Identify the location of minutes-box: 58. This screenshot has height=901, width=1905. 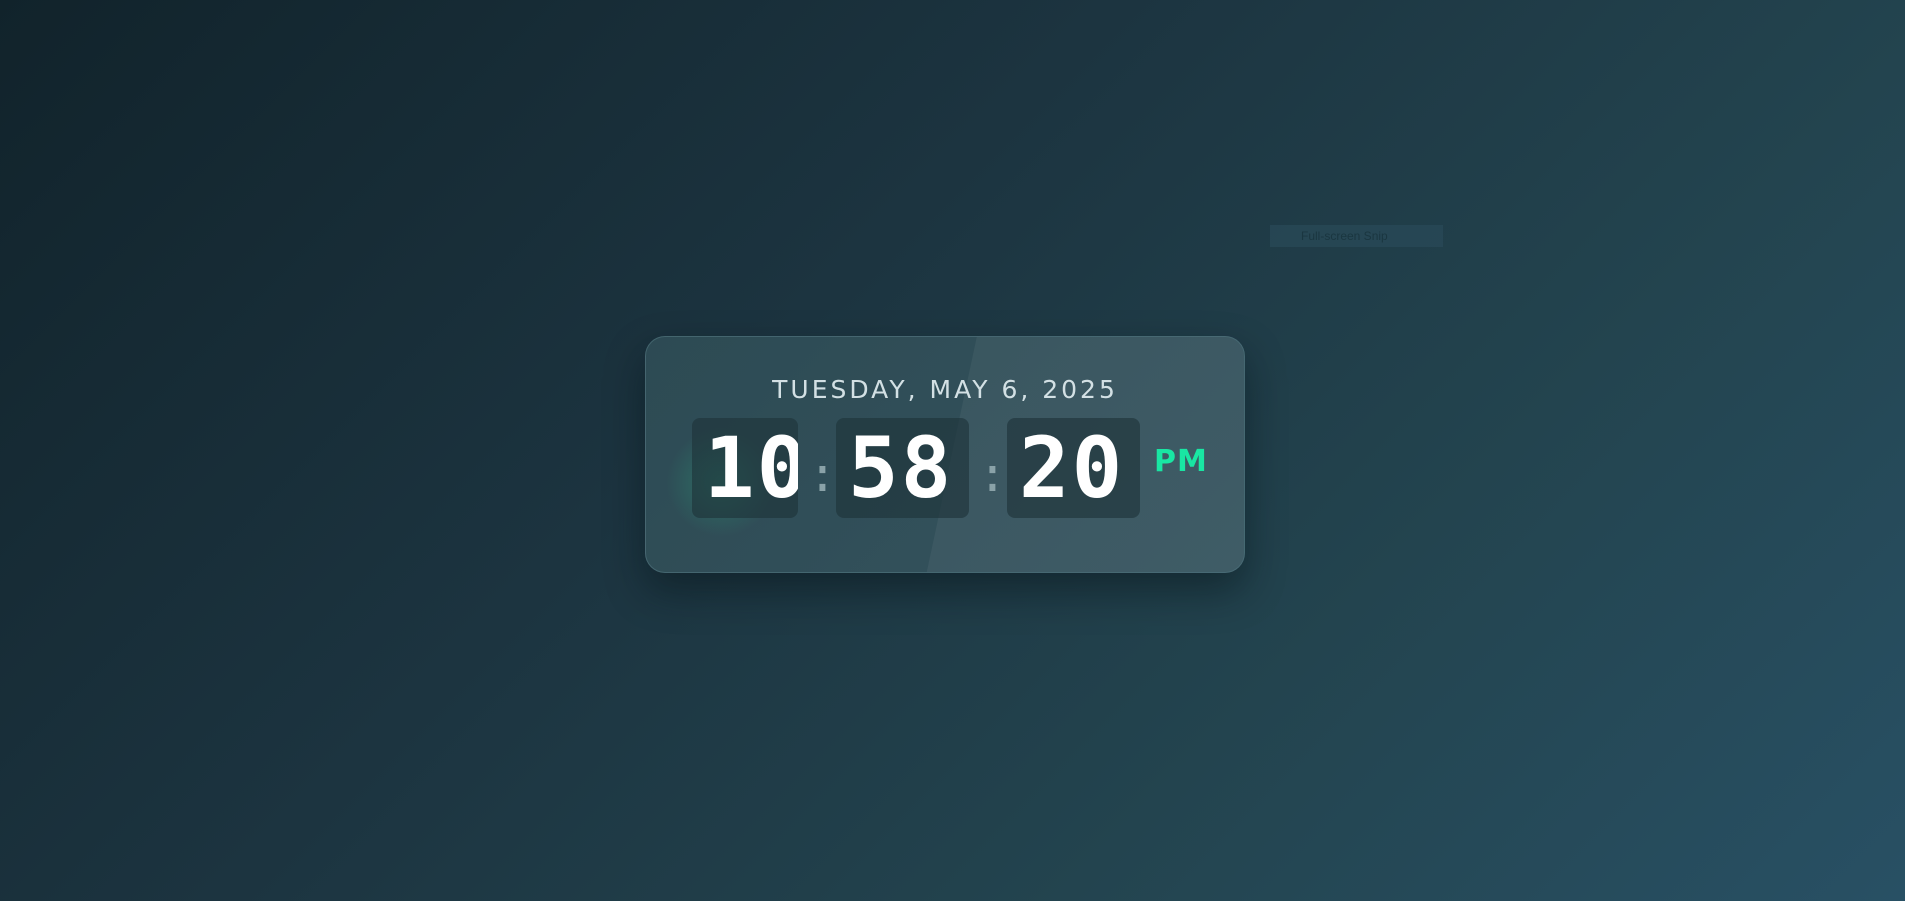
(902, 468).